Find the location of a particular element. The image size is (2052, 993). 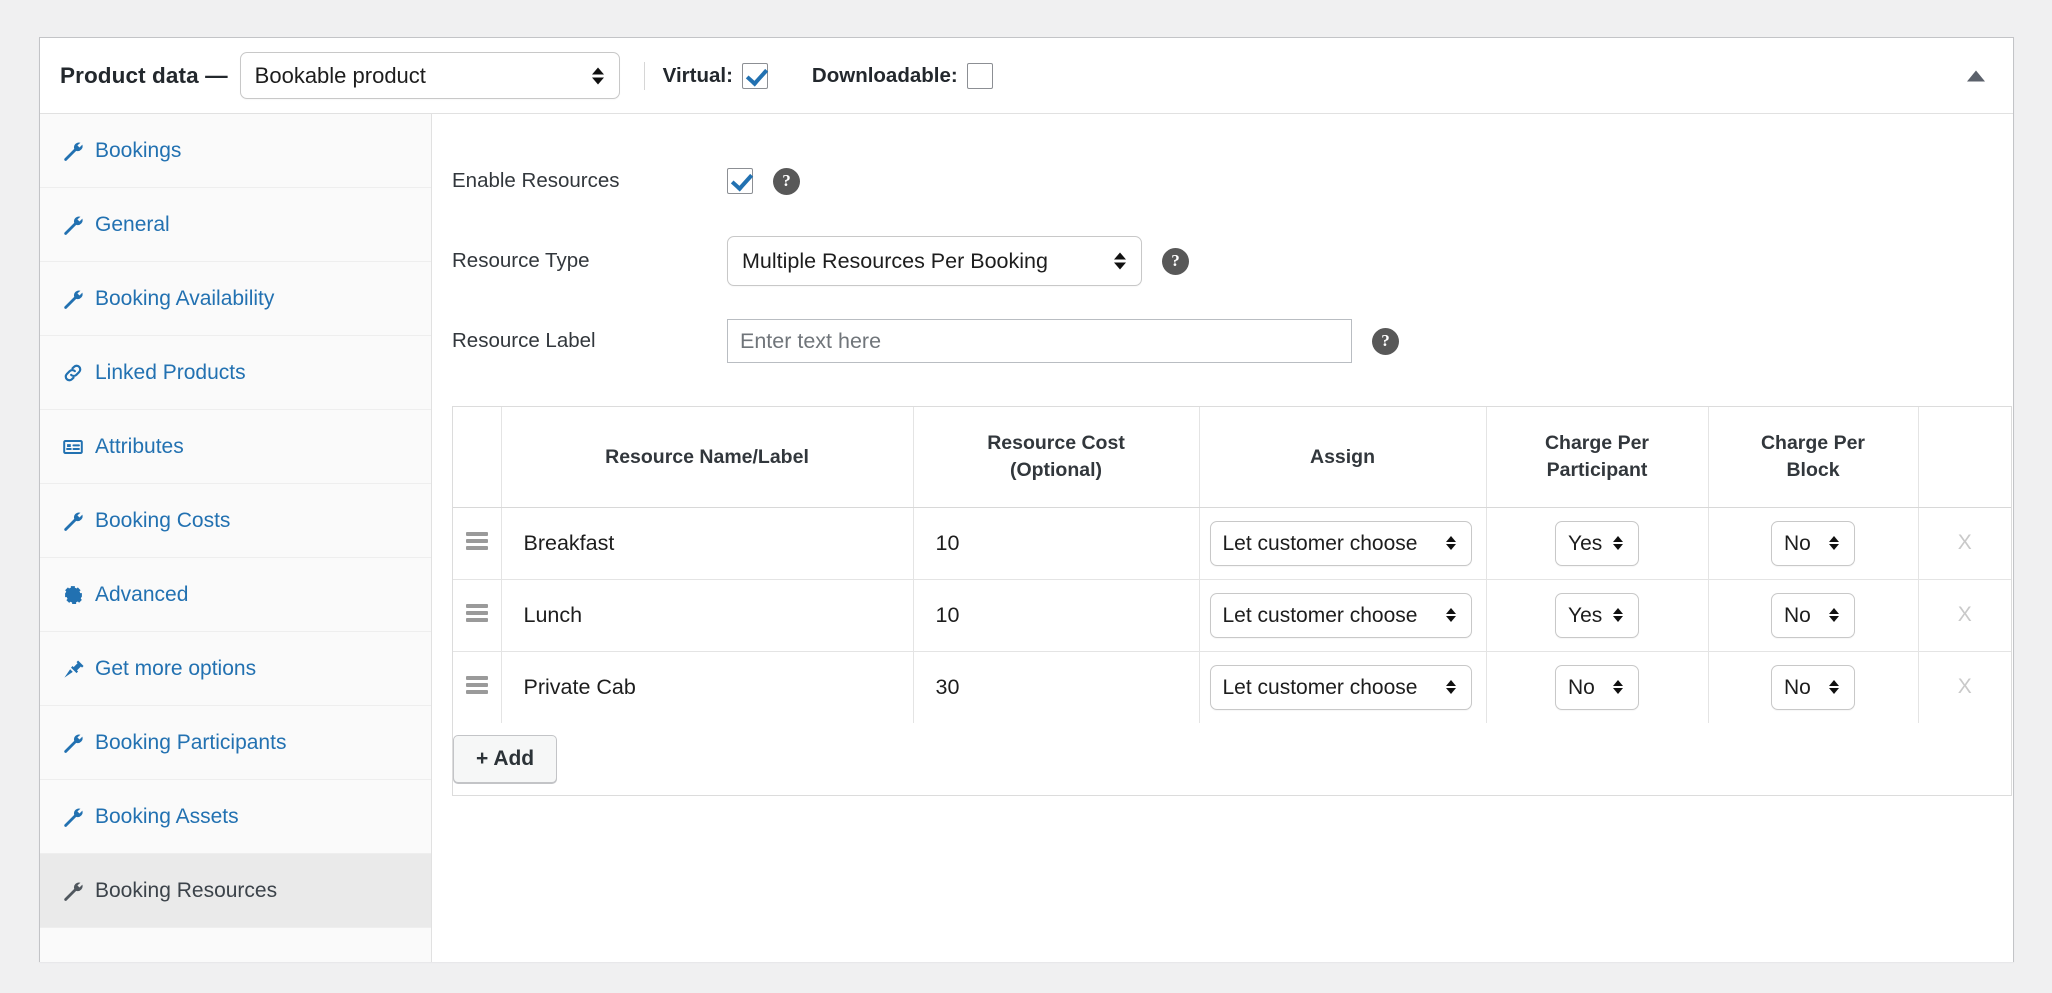

sidebar-item-label: Booking Resources is located at coordinates (186, 890).